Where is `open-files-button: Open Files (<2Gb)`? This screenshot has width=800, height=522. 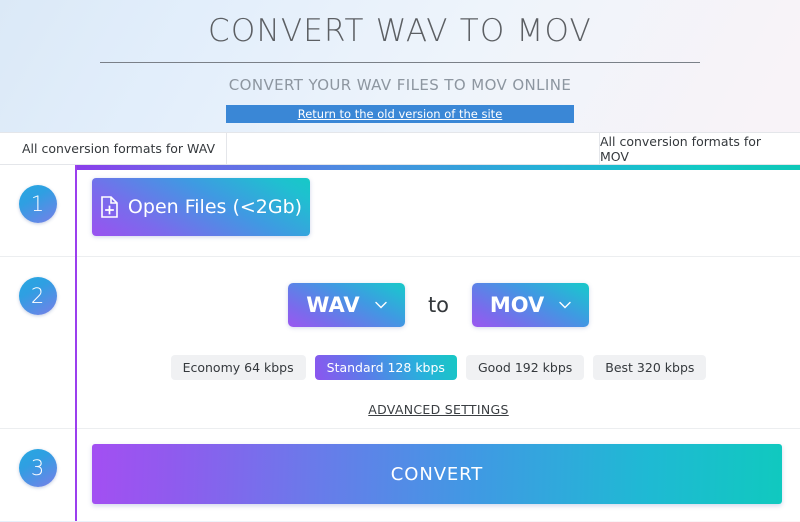 open-files-button: Open Files (<2Gb) is located at coordinates (201, 207).